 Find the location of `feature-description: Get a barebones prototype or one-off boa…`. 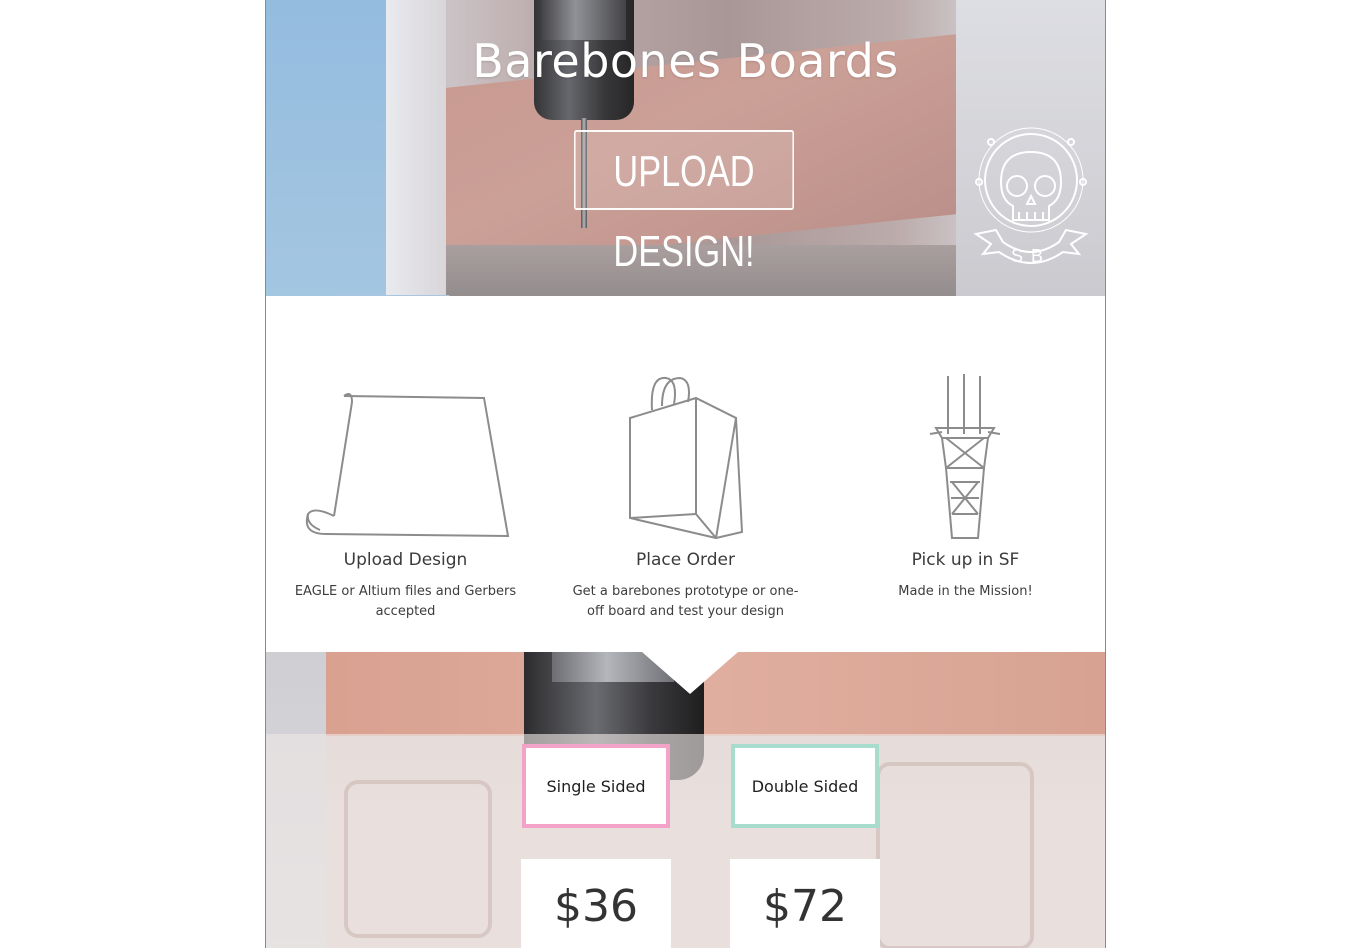

feature-description: Get a barebones prototype or one-off boa… is located at coordinates (685, 601).